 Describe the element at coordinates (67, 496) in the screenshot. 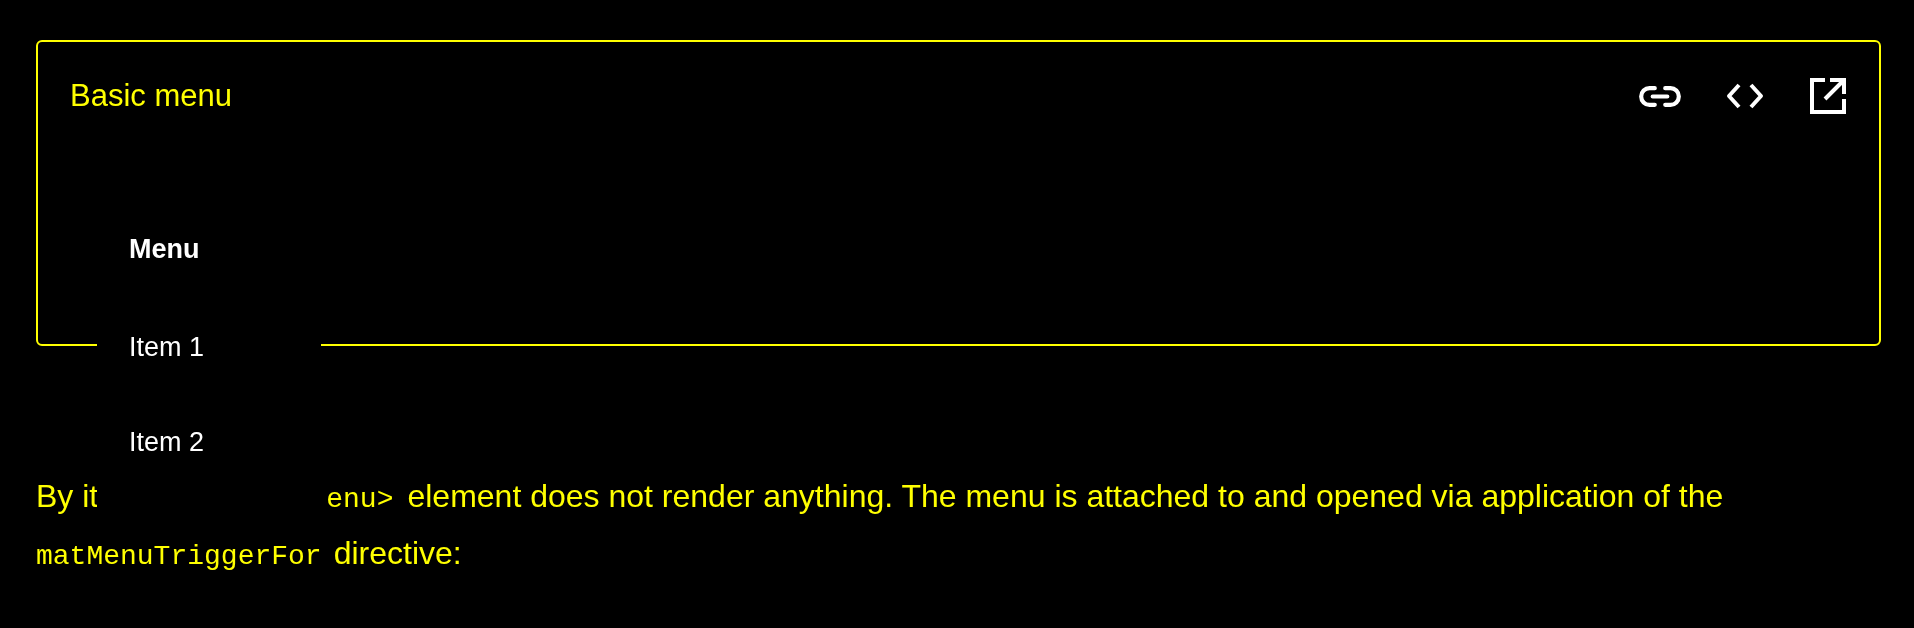

I see `body-text: By it` at that location.